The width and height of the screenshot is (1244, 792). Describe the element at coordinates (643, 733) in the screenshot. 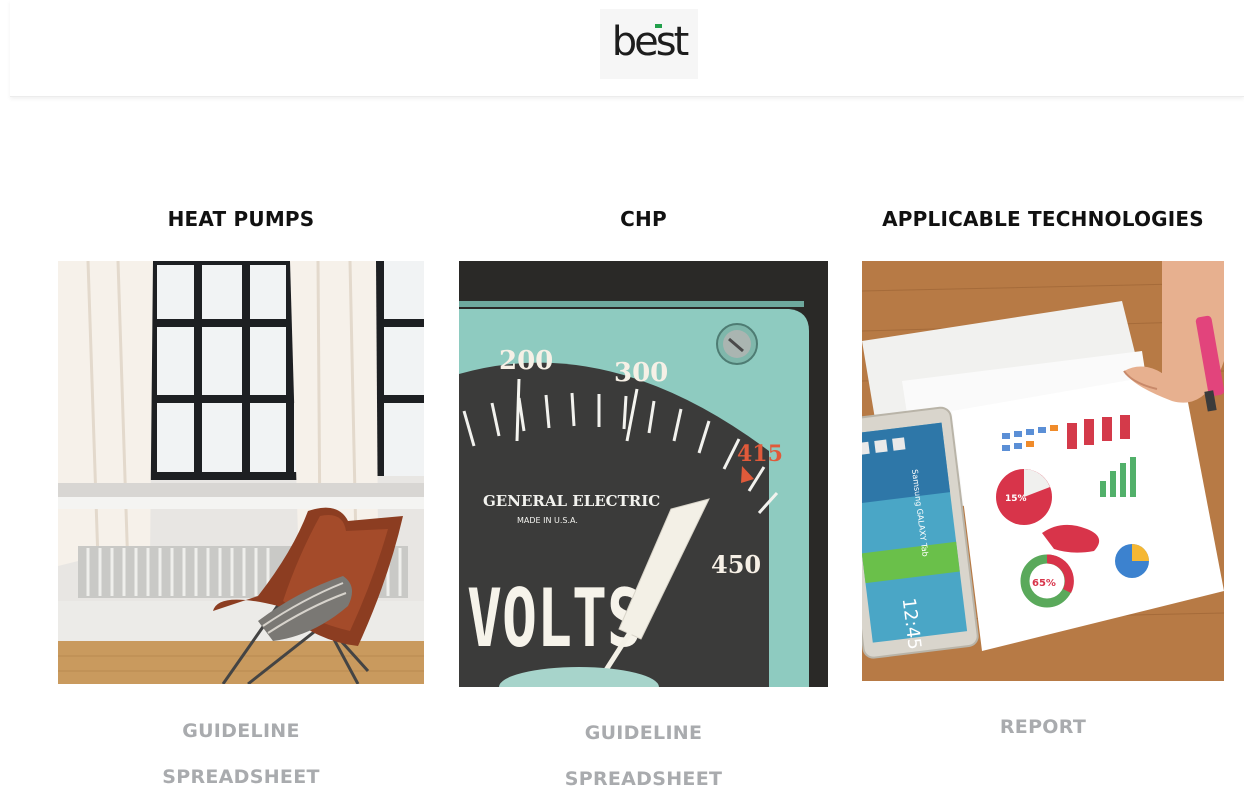

I see `chp-guideline-link: GUIDELINE` at that location.